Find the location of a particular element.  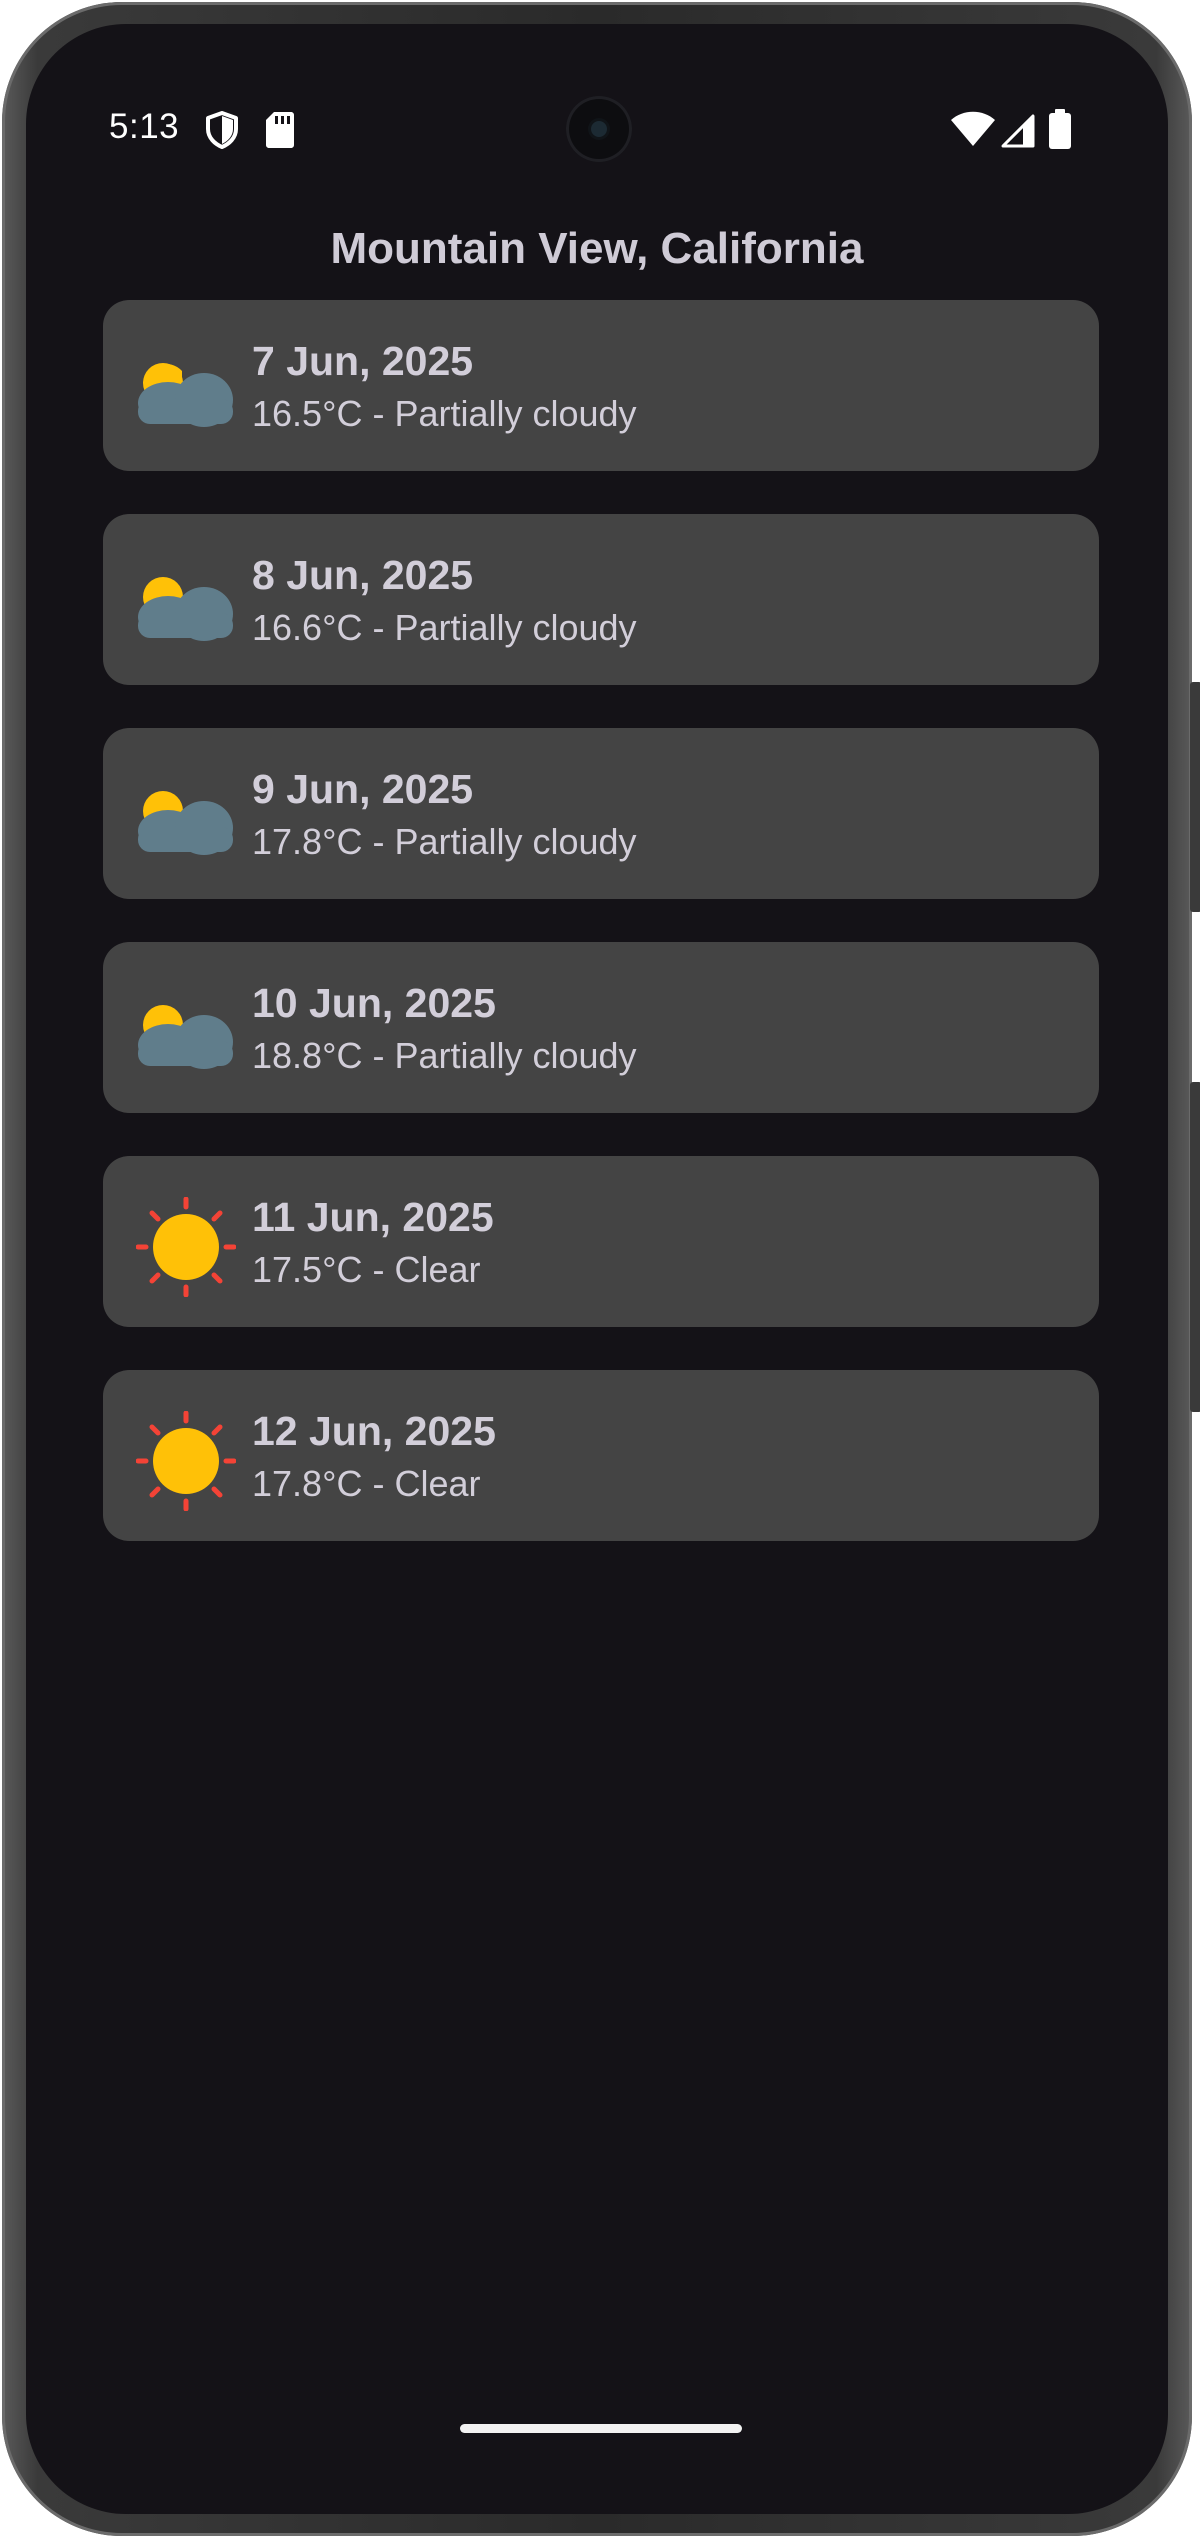

forecast-summary: 17.8°C - Clear is located at coordinates (366, 1483).